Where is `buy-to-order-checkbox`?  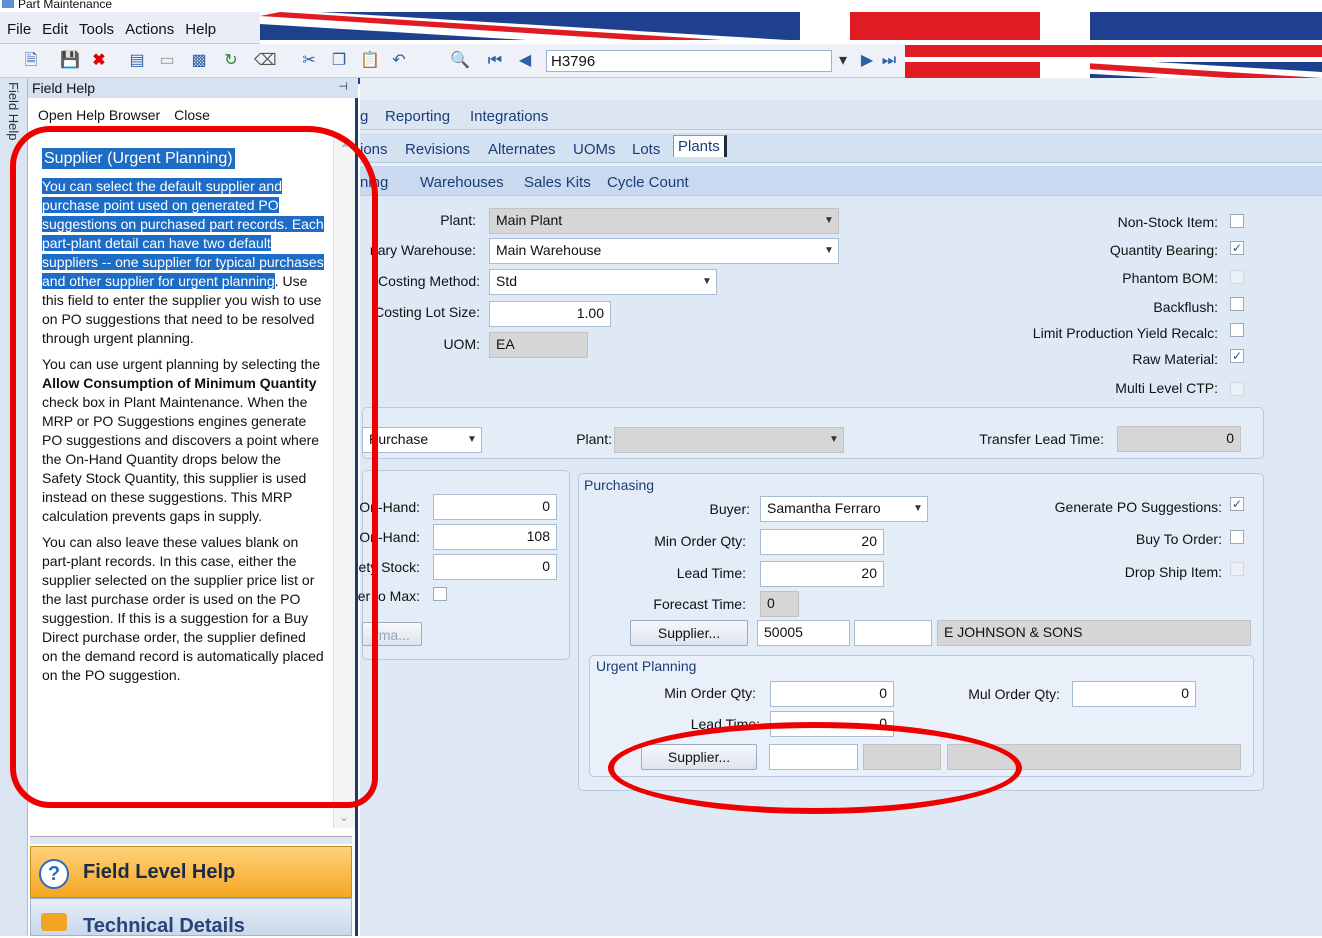
buy-to-order-checkbox is located at coordinates (1237, 537).